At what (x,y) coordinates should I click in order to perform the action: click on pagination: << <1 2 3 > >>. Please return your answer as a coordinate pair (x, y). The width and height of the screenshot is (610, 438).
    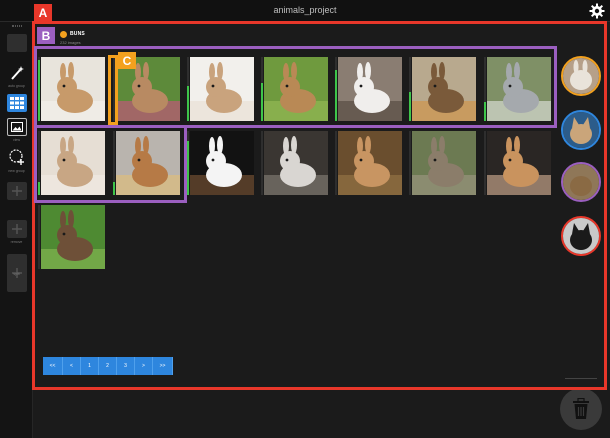
    Looking at the image, I should click on (108, 366).